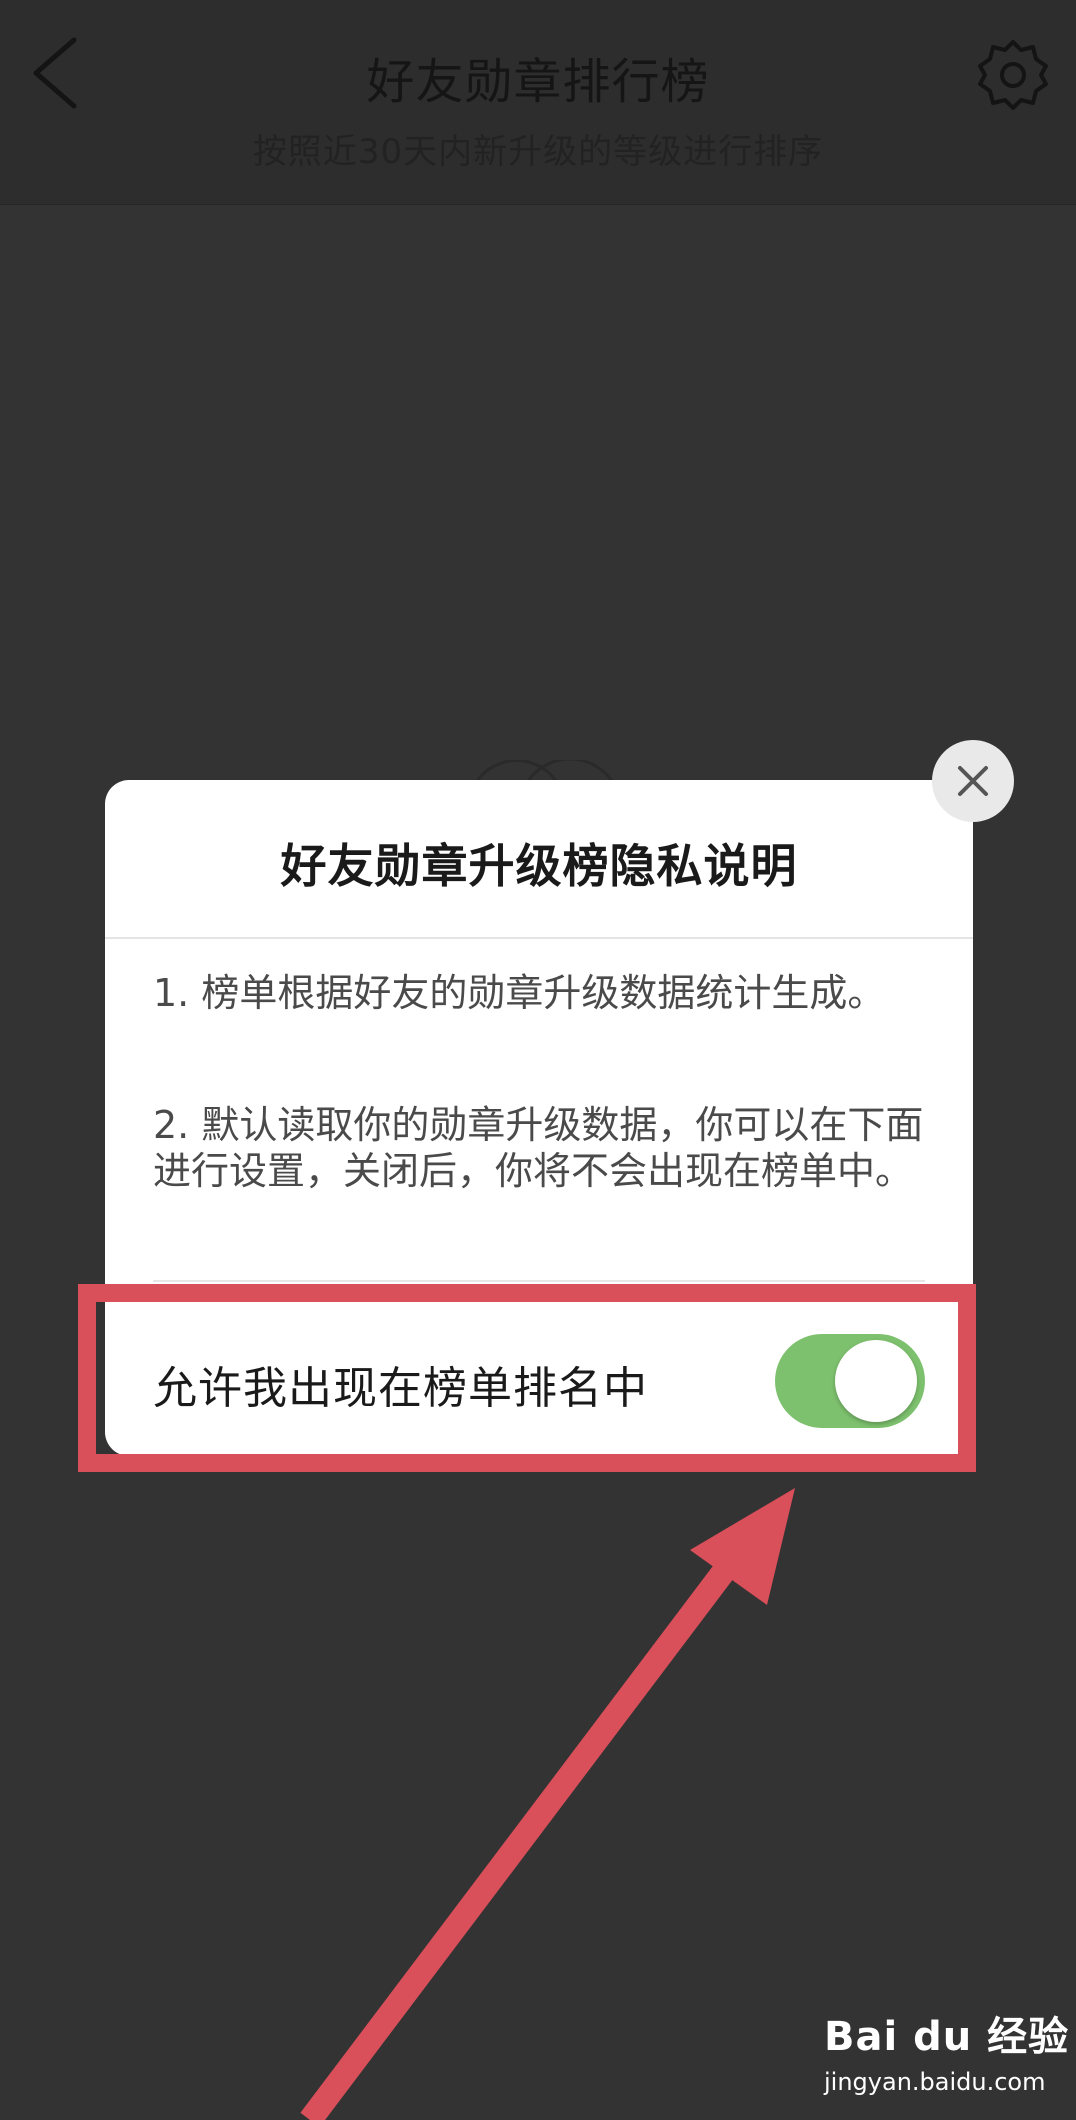 This screenshot has width=1076, height=2120. I want to click on close-icon, so click(973, 781).